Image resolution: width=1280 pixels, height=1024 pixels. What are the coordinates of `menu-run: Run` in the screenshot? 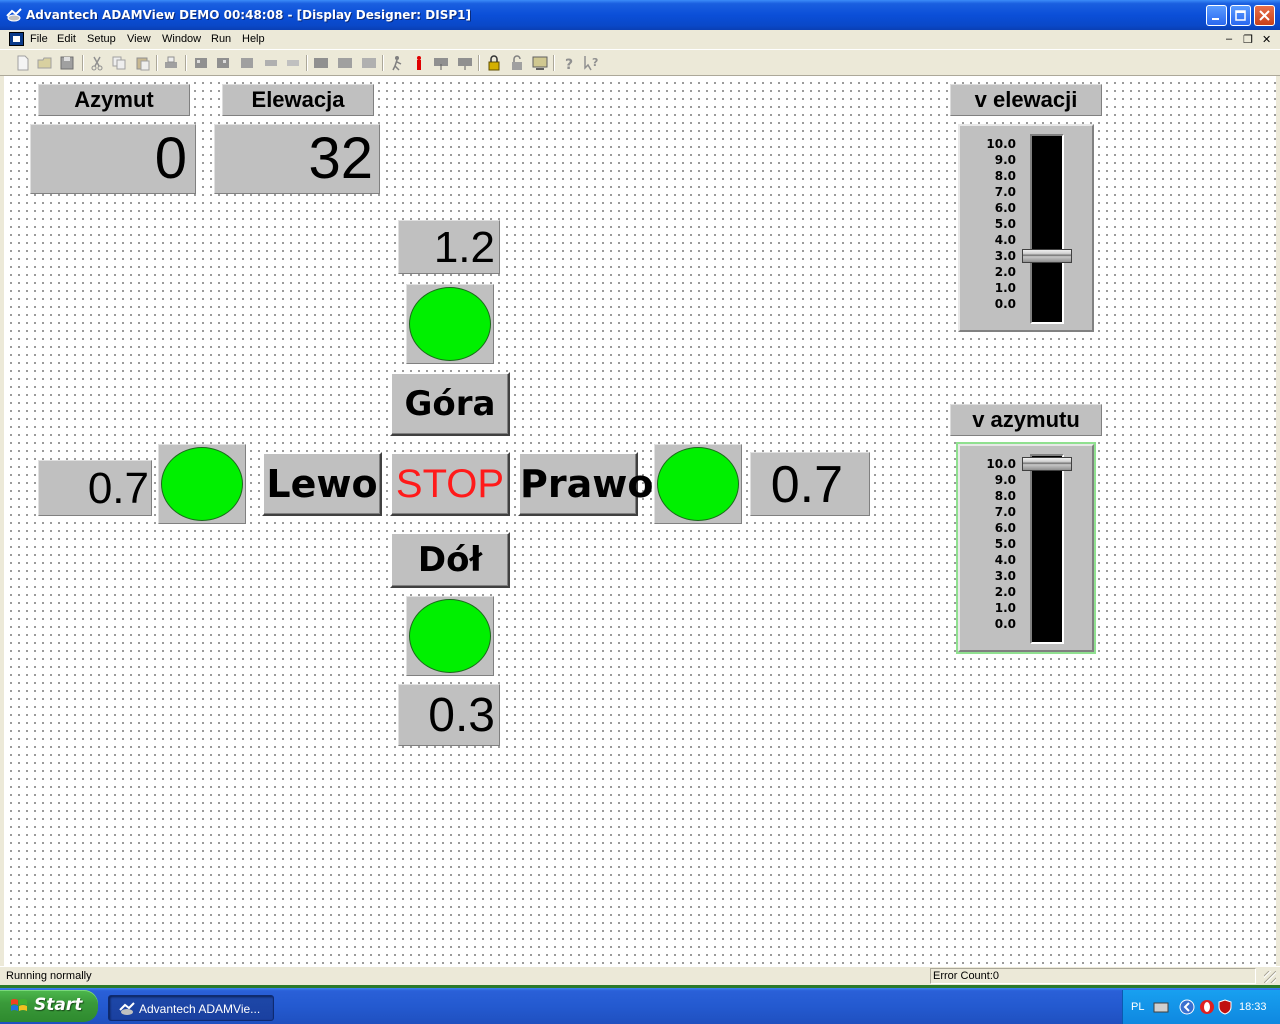 It's located at (221, 39).